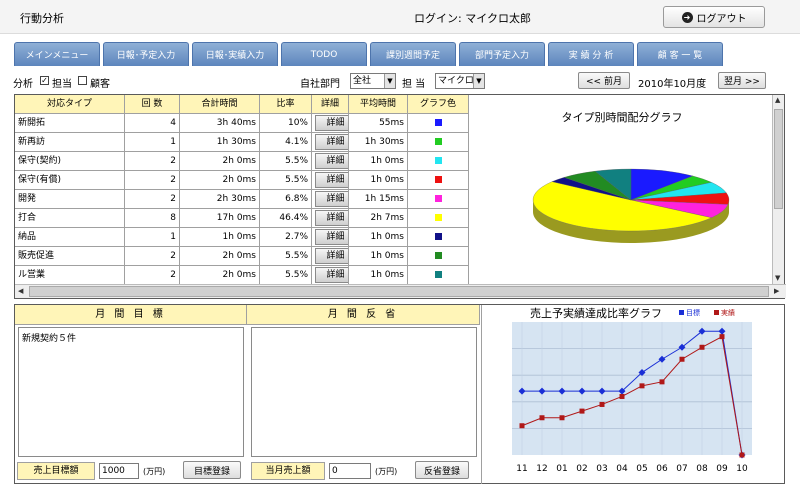  I want to click on person-value: マイクロ, so click(456, 81).